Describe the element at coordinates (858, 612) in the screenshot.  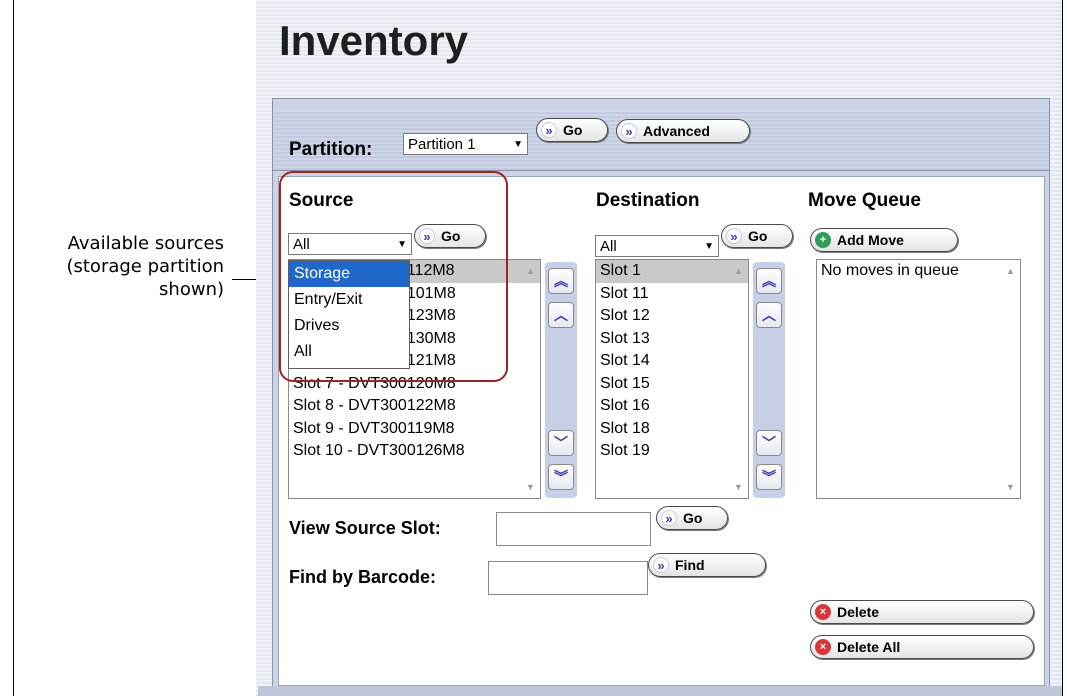
I see `delete-label: Delete` at that location.